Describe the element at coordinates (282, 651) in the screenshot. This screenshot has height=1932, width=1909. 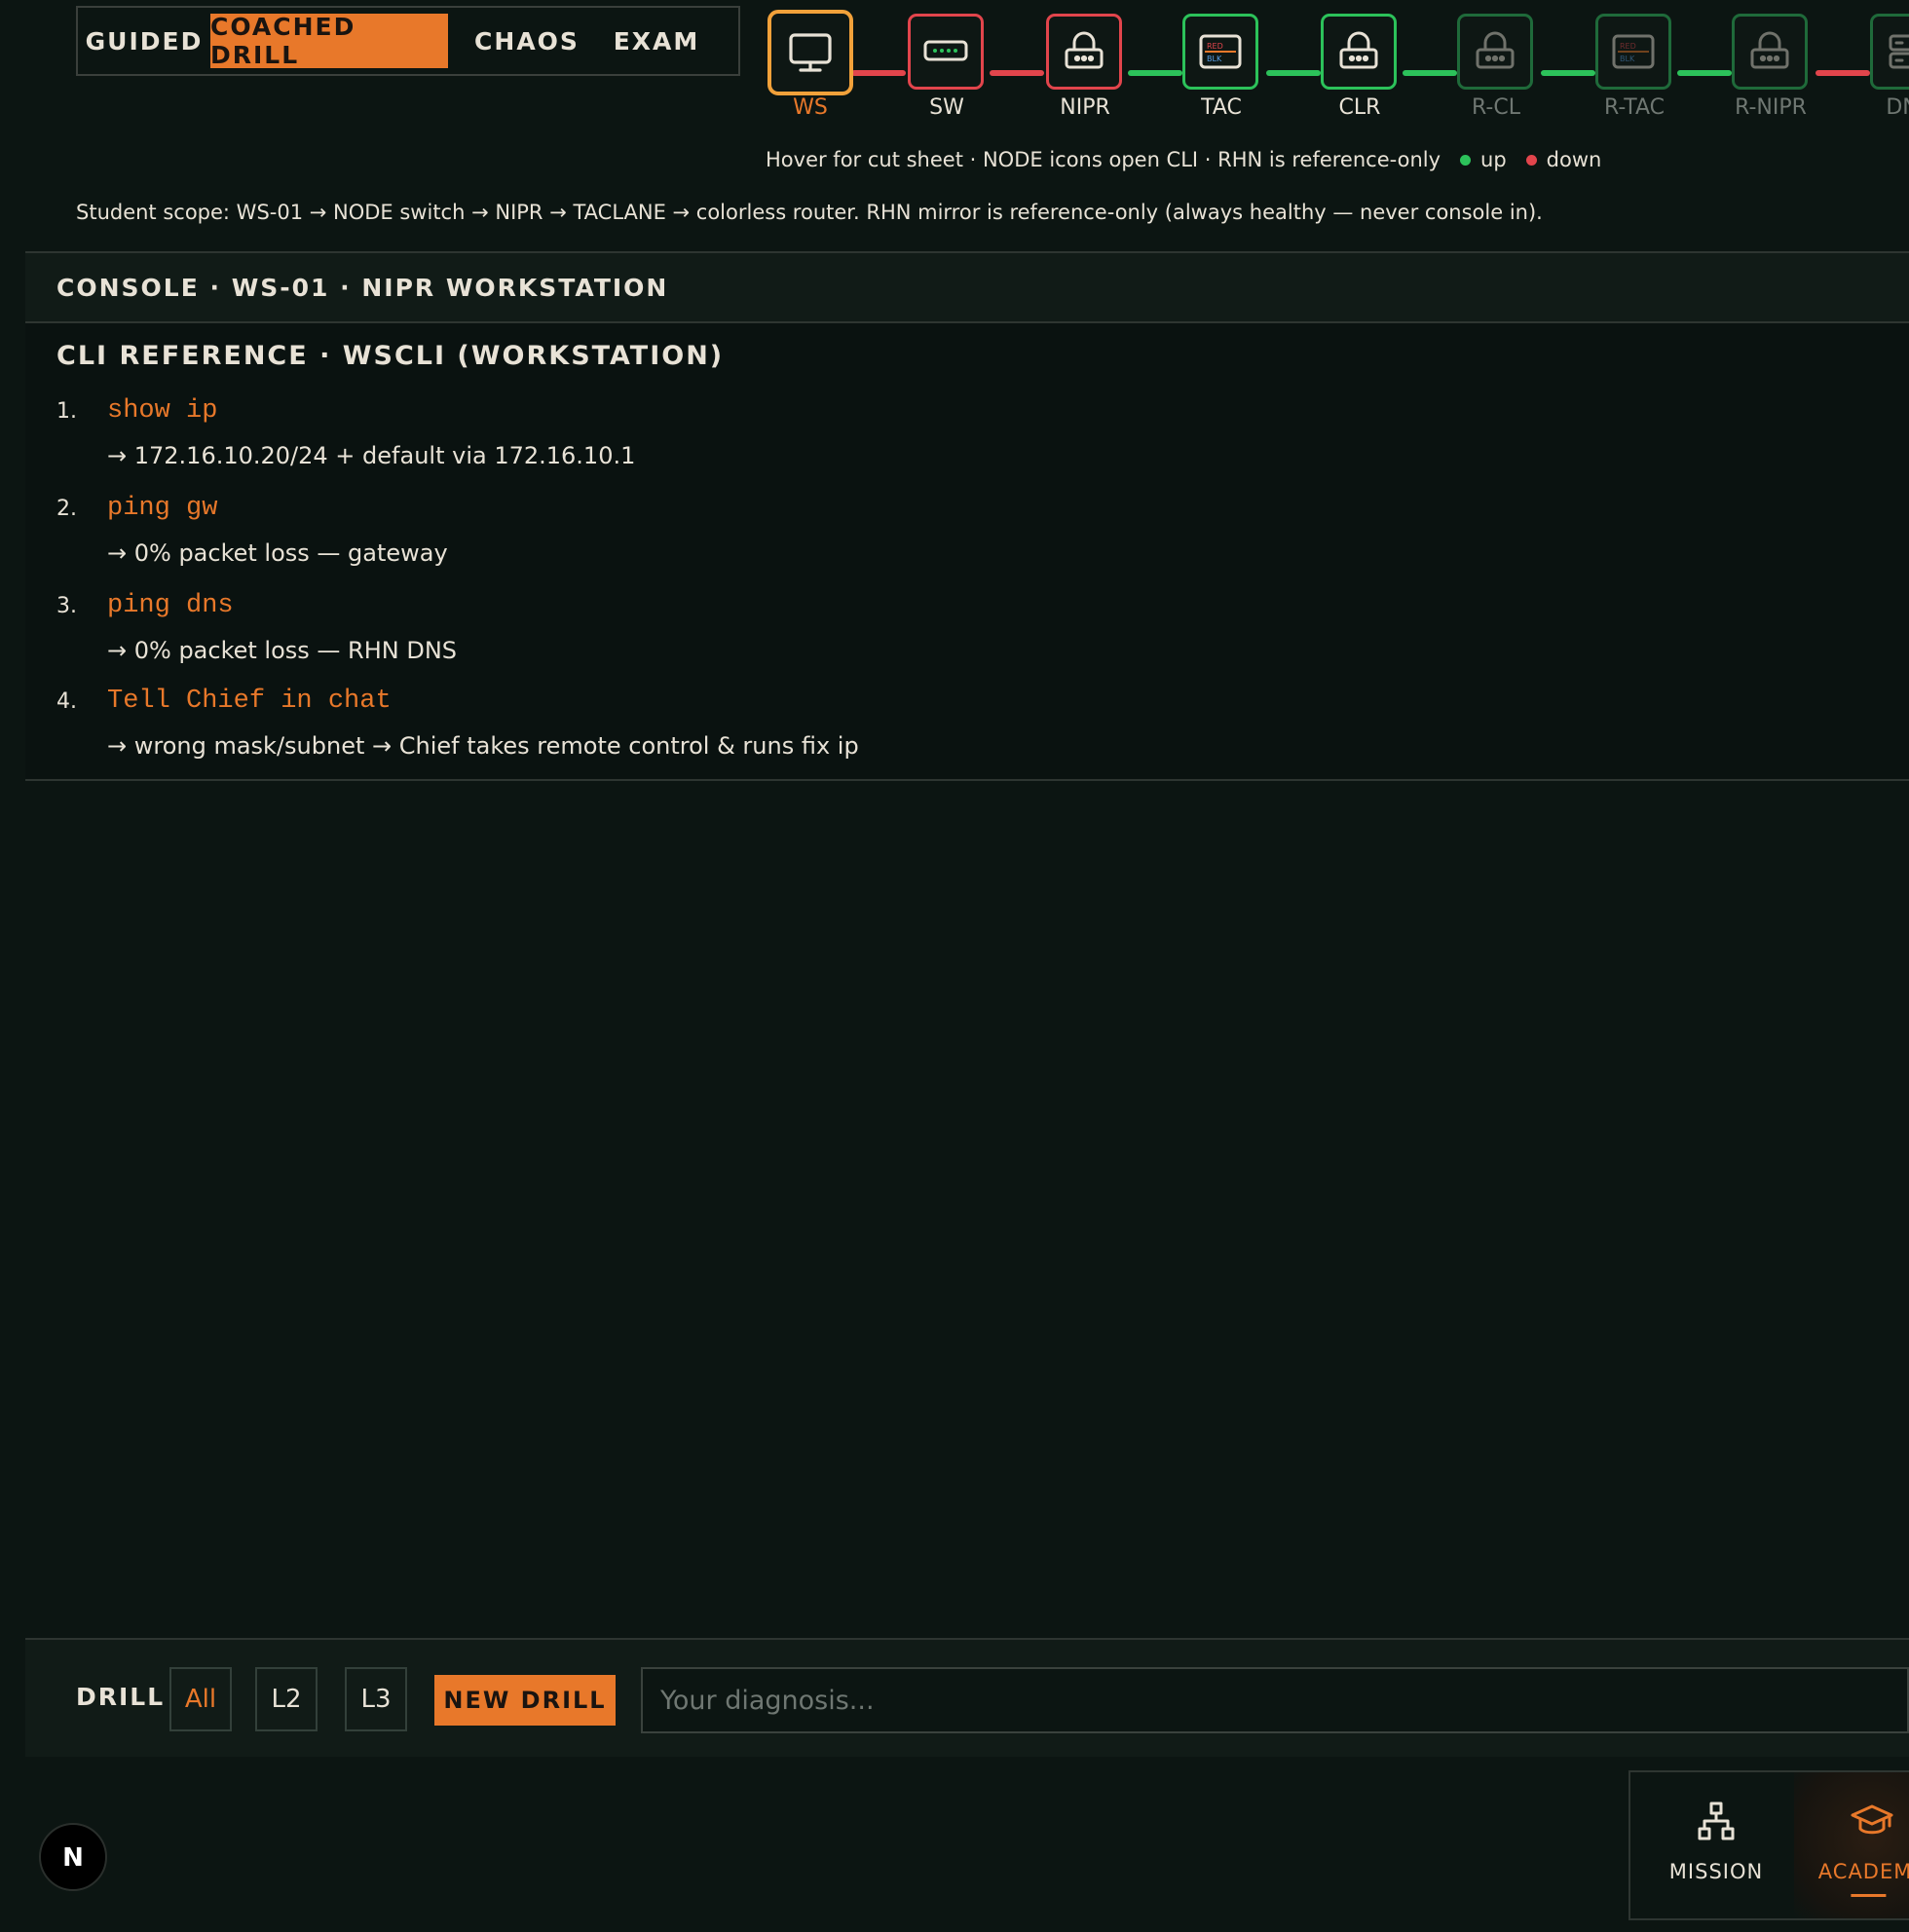
I see `cli-result: → 0% packet loss — RHN DNS` at that location.